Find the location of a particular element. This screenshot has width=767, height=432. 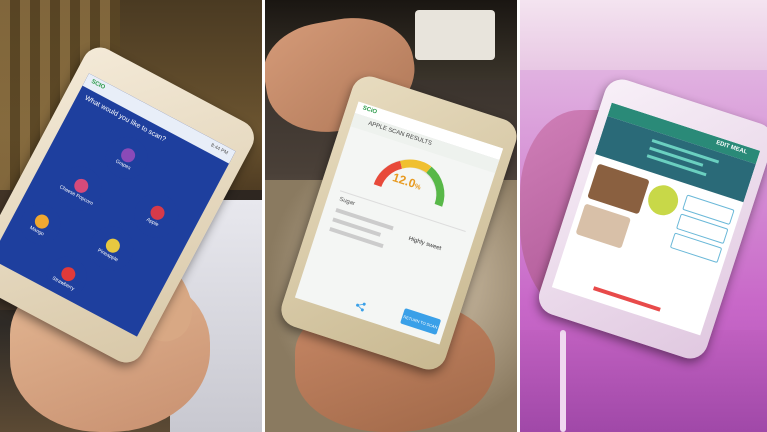

display-shelf is located at coordinates (643, 35).